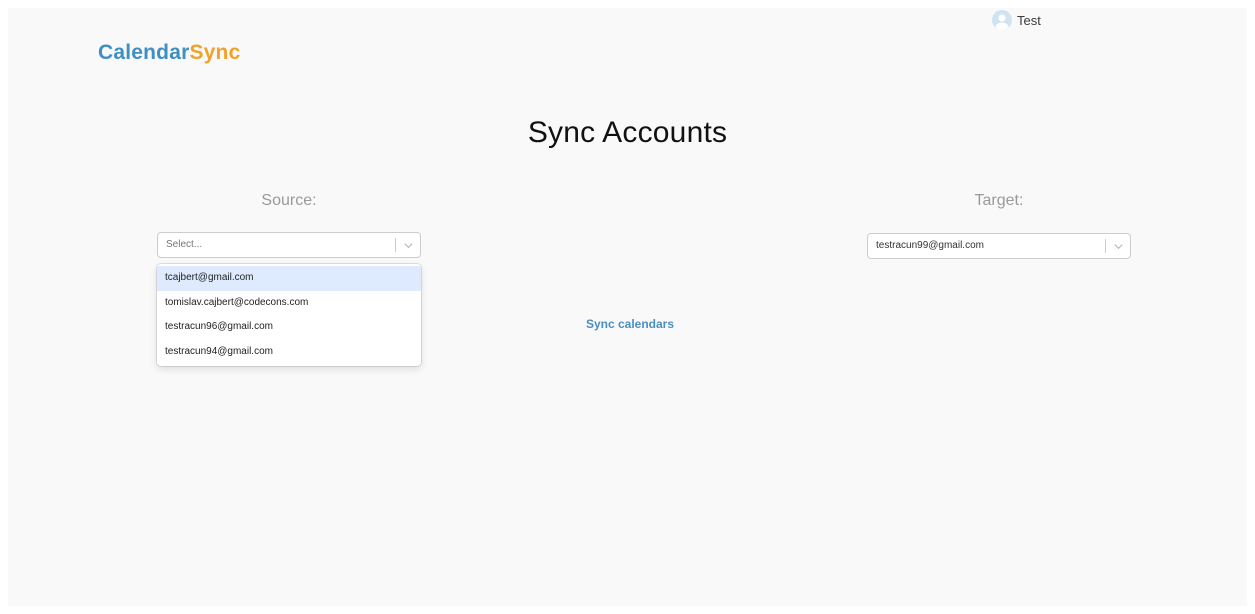  I want to click on logo-part-calendar: Calendar, so click(144, 52).